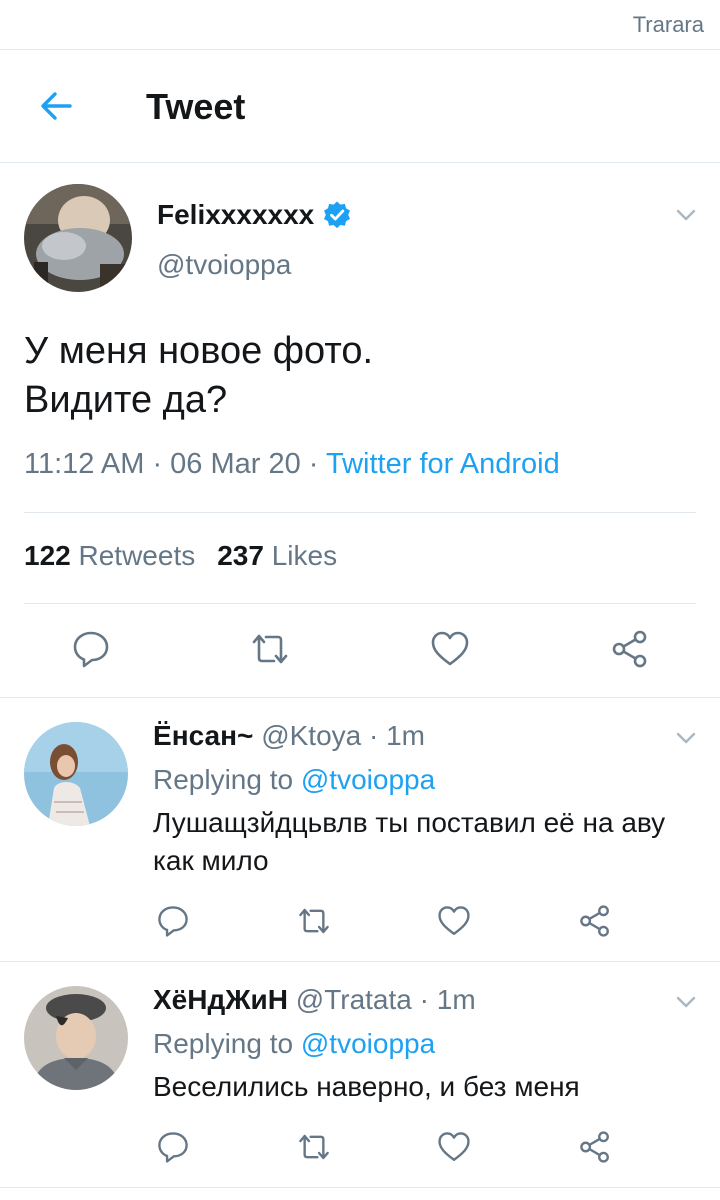  Describe the element at coordinates (235, 464) in the screenshot. I see `tweet-date: 06 Mar 20` at that location.